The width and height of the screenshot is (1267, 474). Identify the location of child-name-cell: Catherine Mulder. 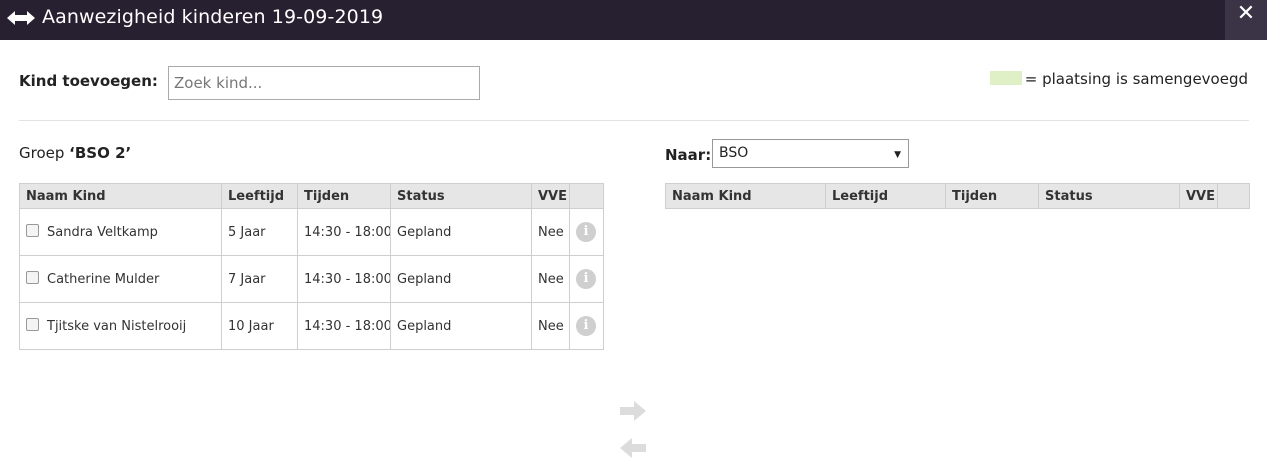
(120, 279).